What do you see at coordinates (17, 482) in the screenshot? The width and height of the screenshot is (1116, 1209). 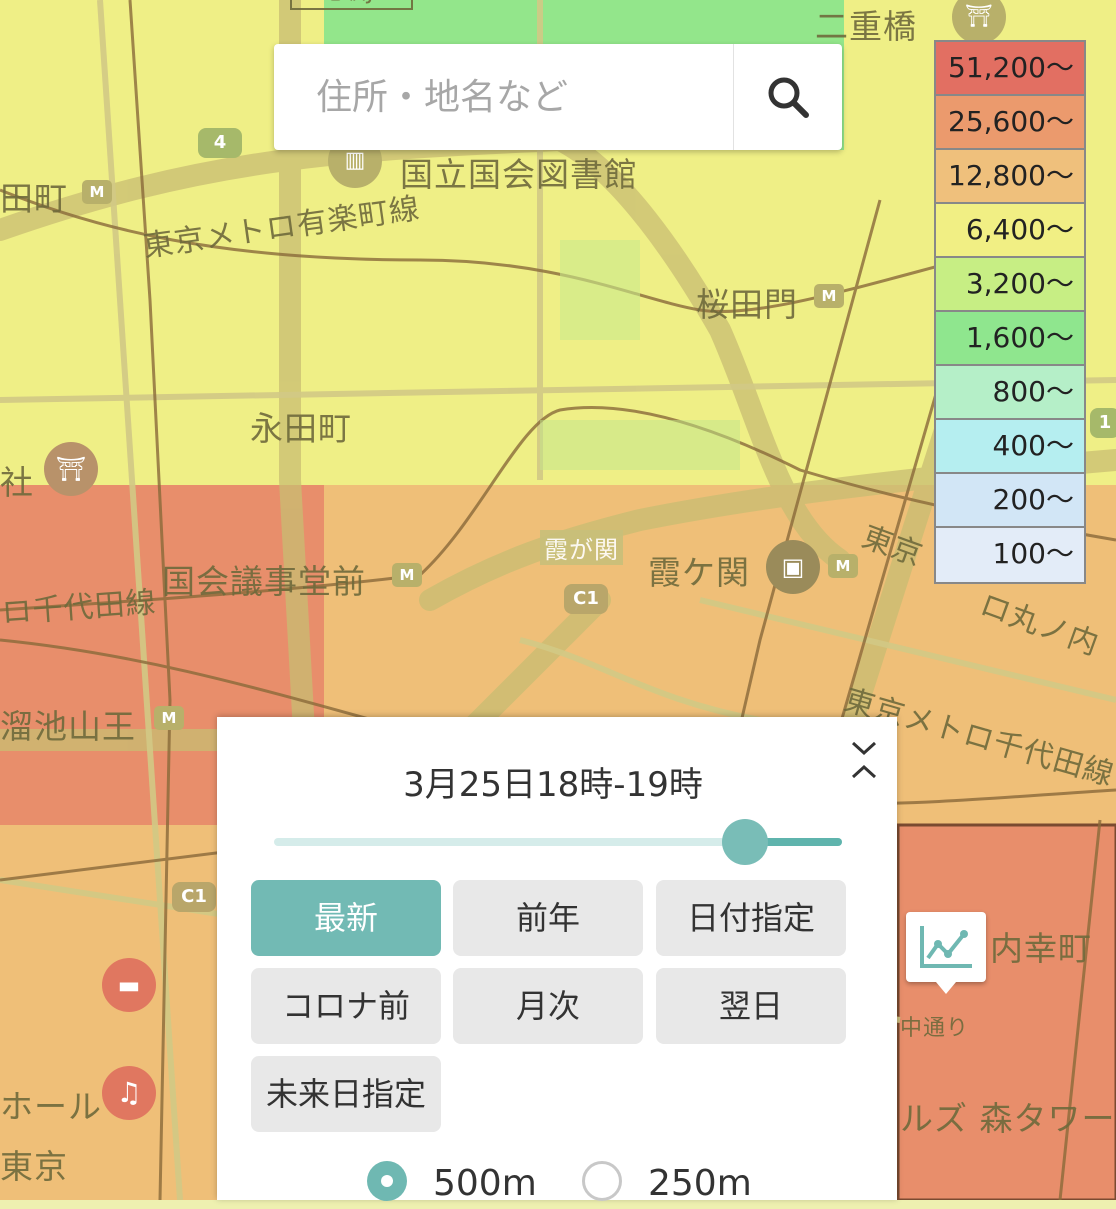 I see `map-label-shrine: 社` at bounding box center [17, 482].